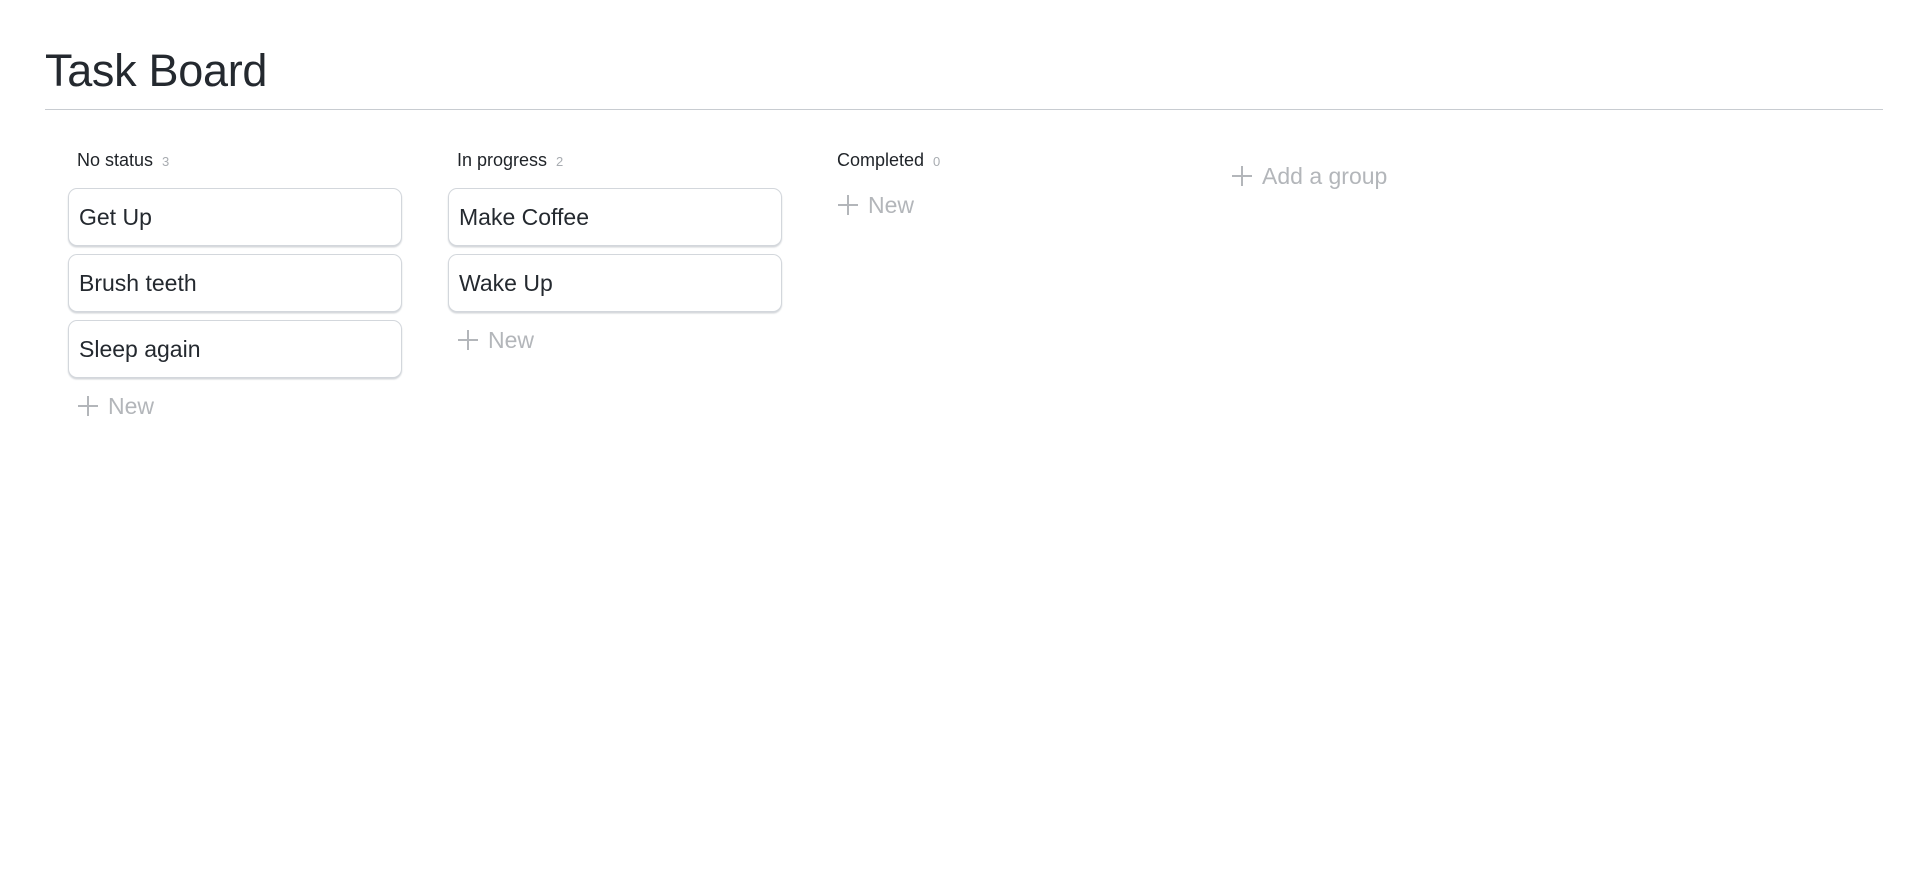 This screenshot has width=1913, height=869. What do you see at coordinates (1325, 175) in the screenshot?
I see `add-group-label: Add a group` at bounding box center [1325, 175].